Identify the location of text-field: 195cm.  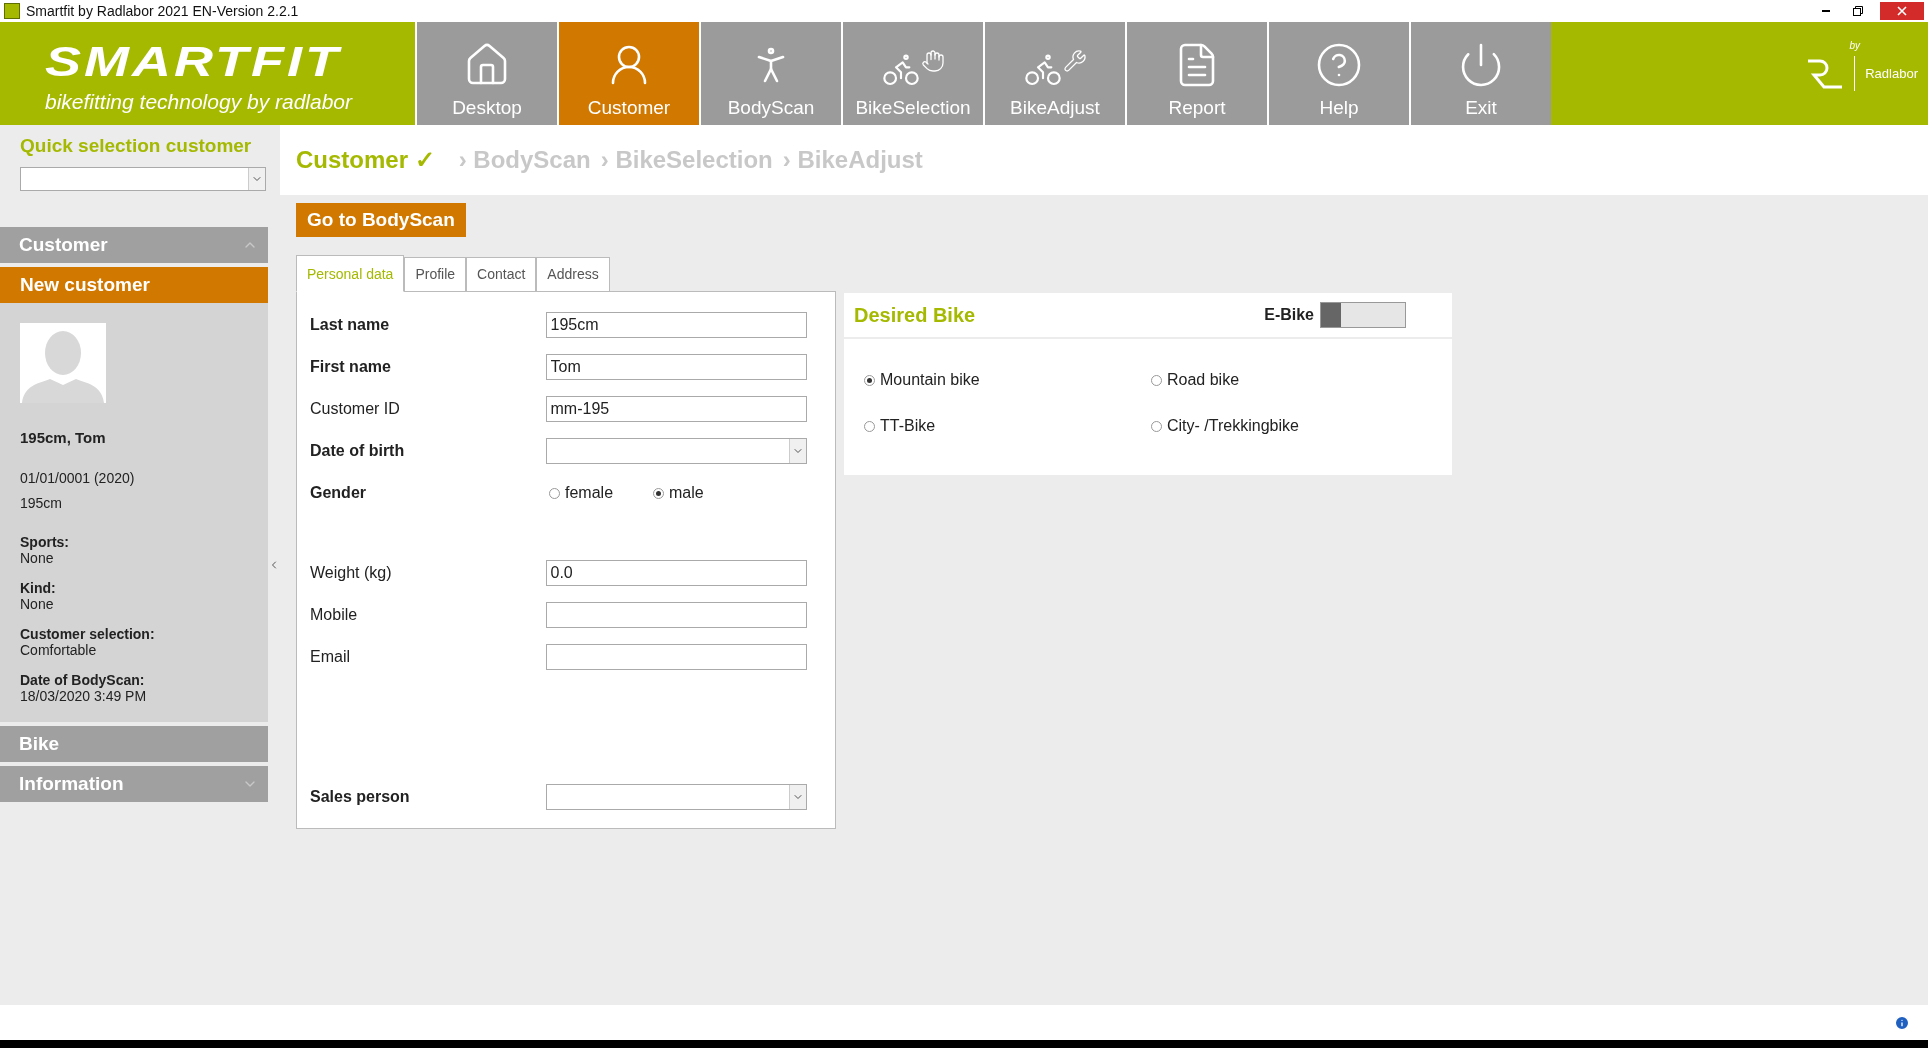
(676, 325).